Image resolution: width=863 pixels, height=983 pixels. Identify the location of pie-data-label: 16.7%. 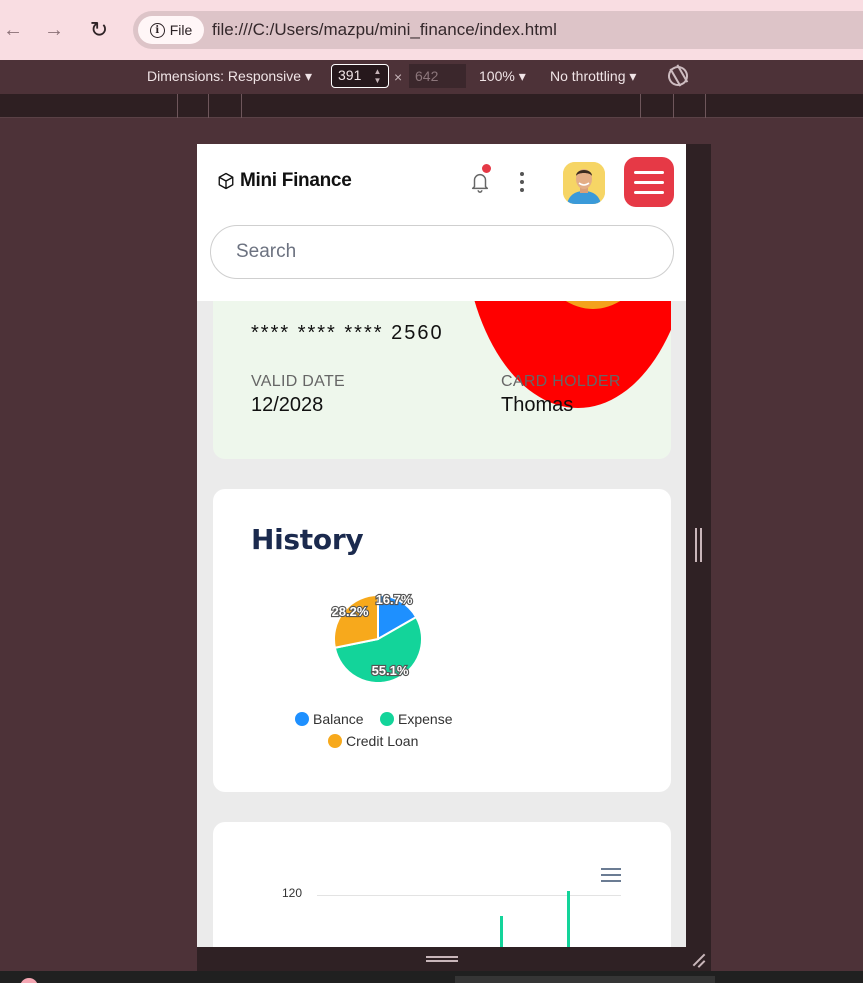
(394, 599).